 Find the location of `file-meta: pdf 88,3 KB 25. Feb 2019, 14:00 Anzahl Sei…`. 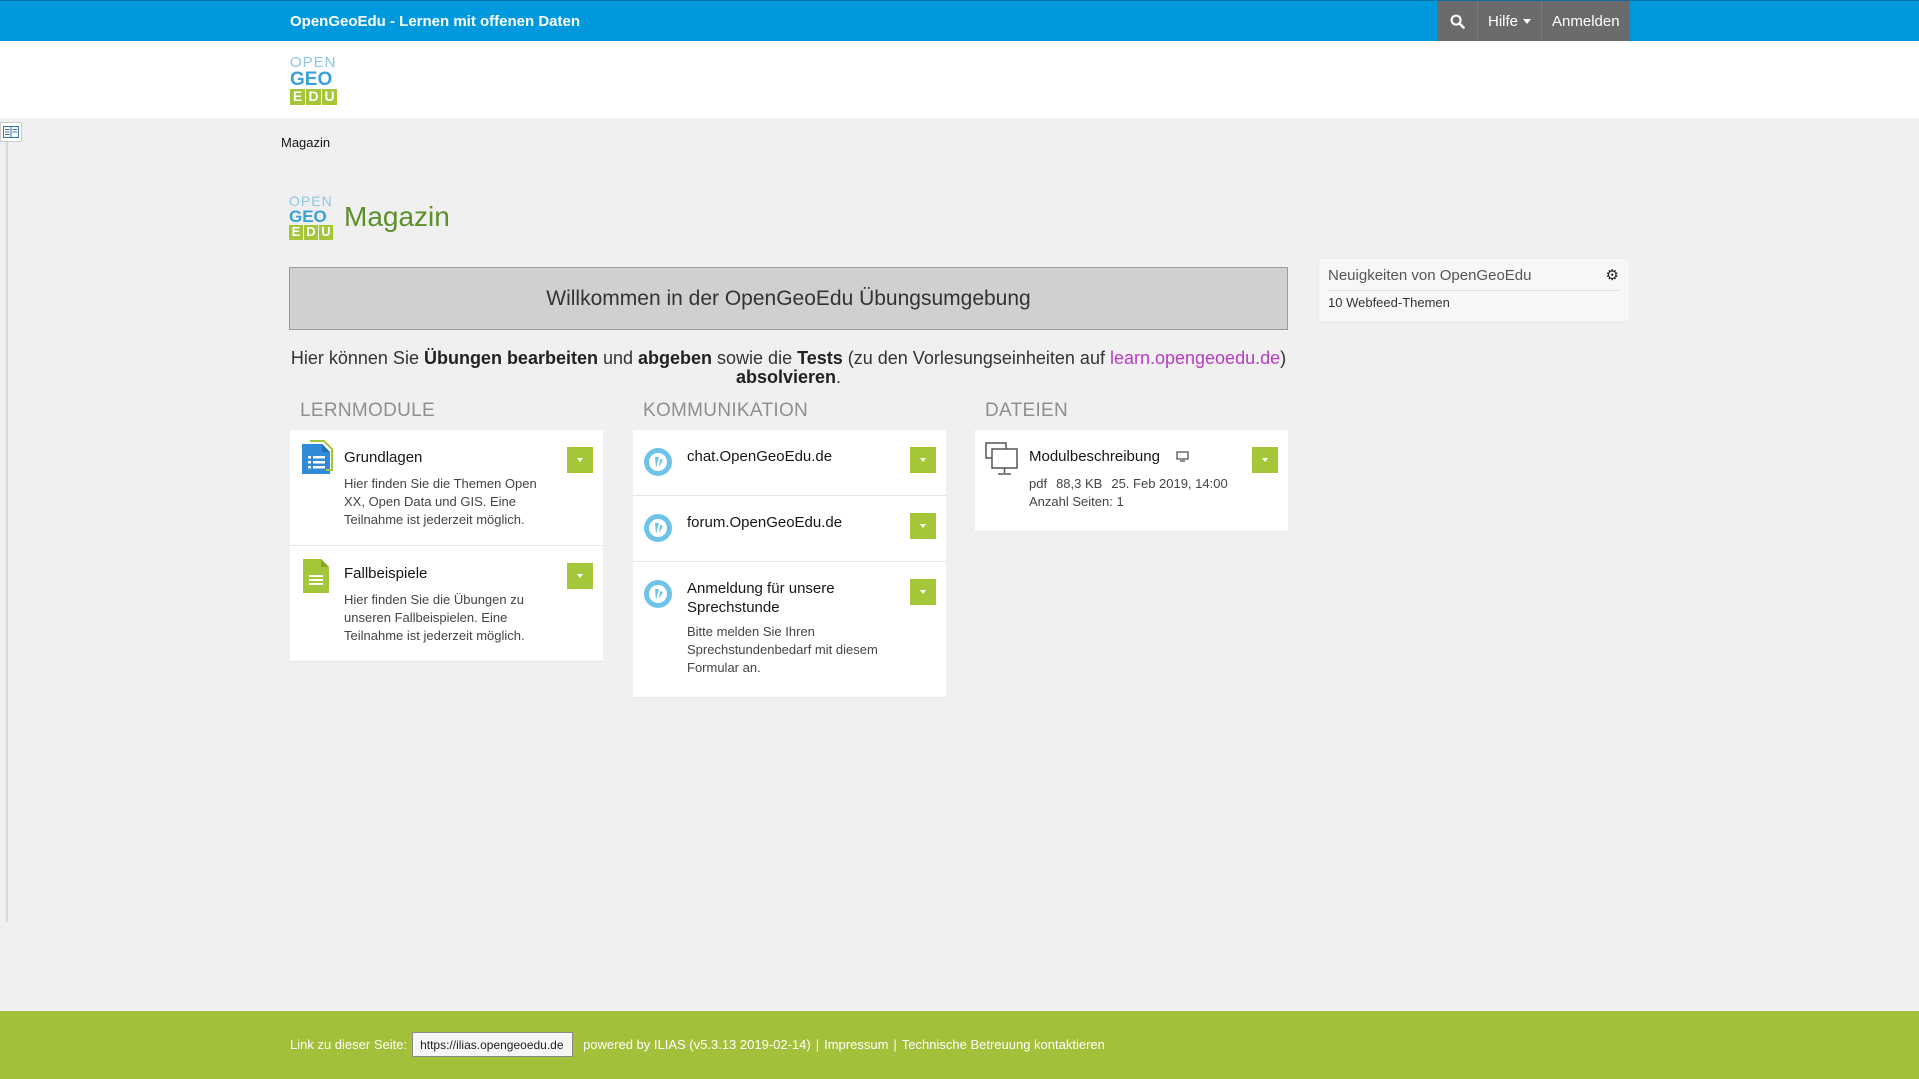

file-meta: pdf 88,3 KB 25. Feb 2019, 14:00 Anzahl Sei… is located at coordinates (1153, 493).